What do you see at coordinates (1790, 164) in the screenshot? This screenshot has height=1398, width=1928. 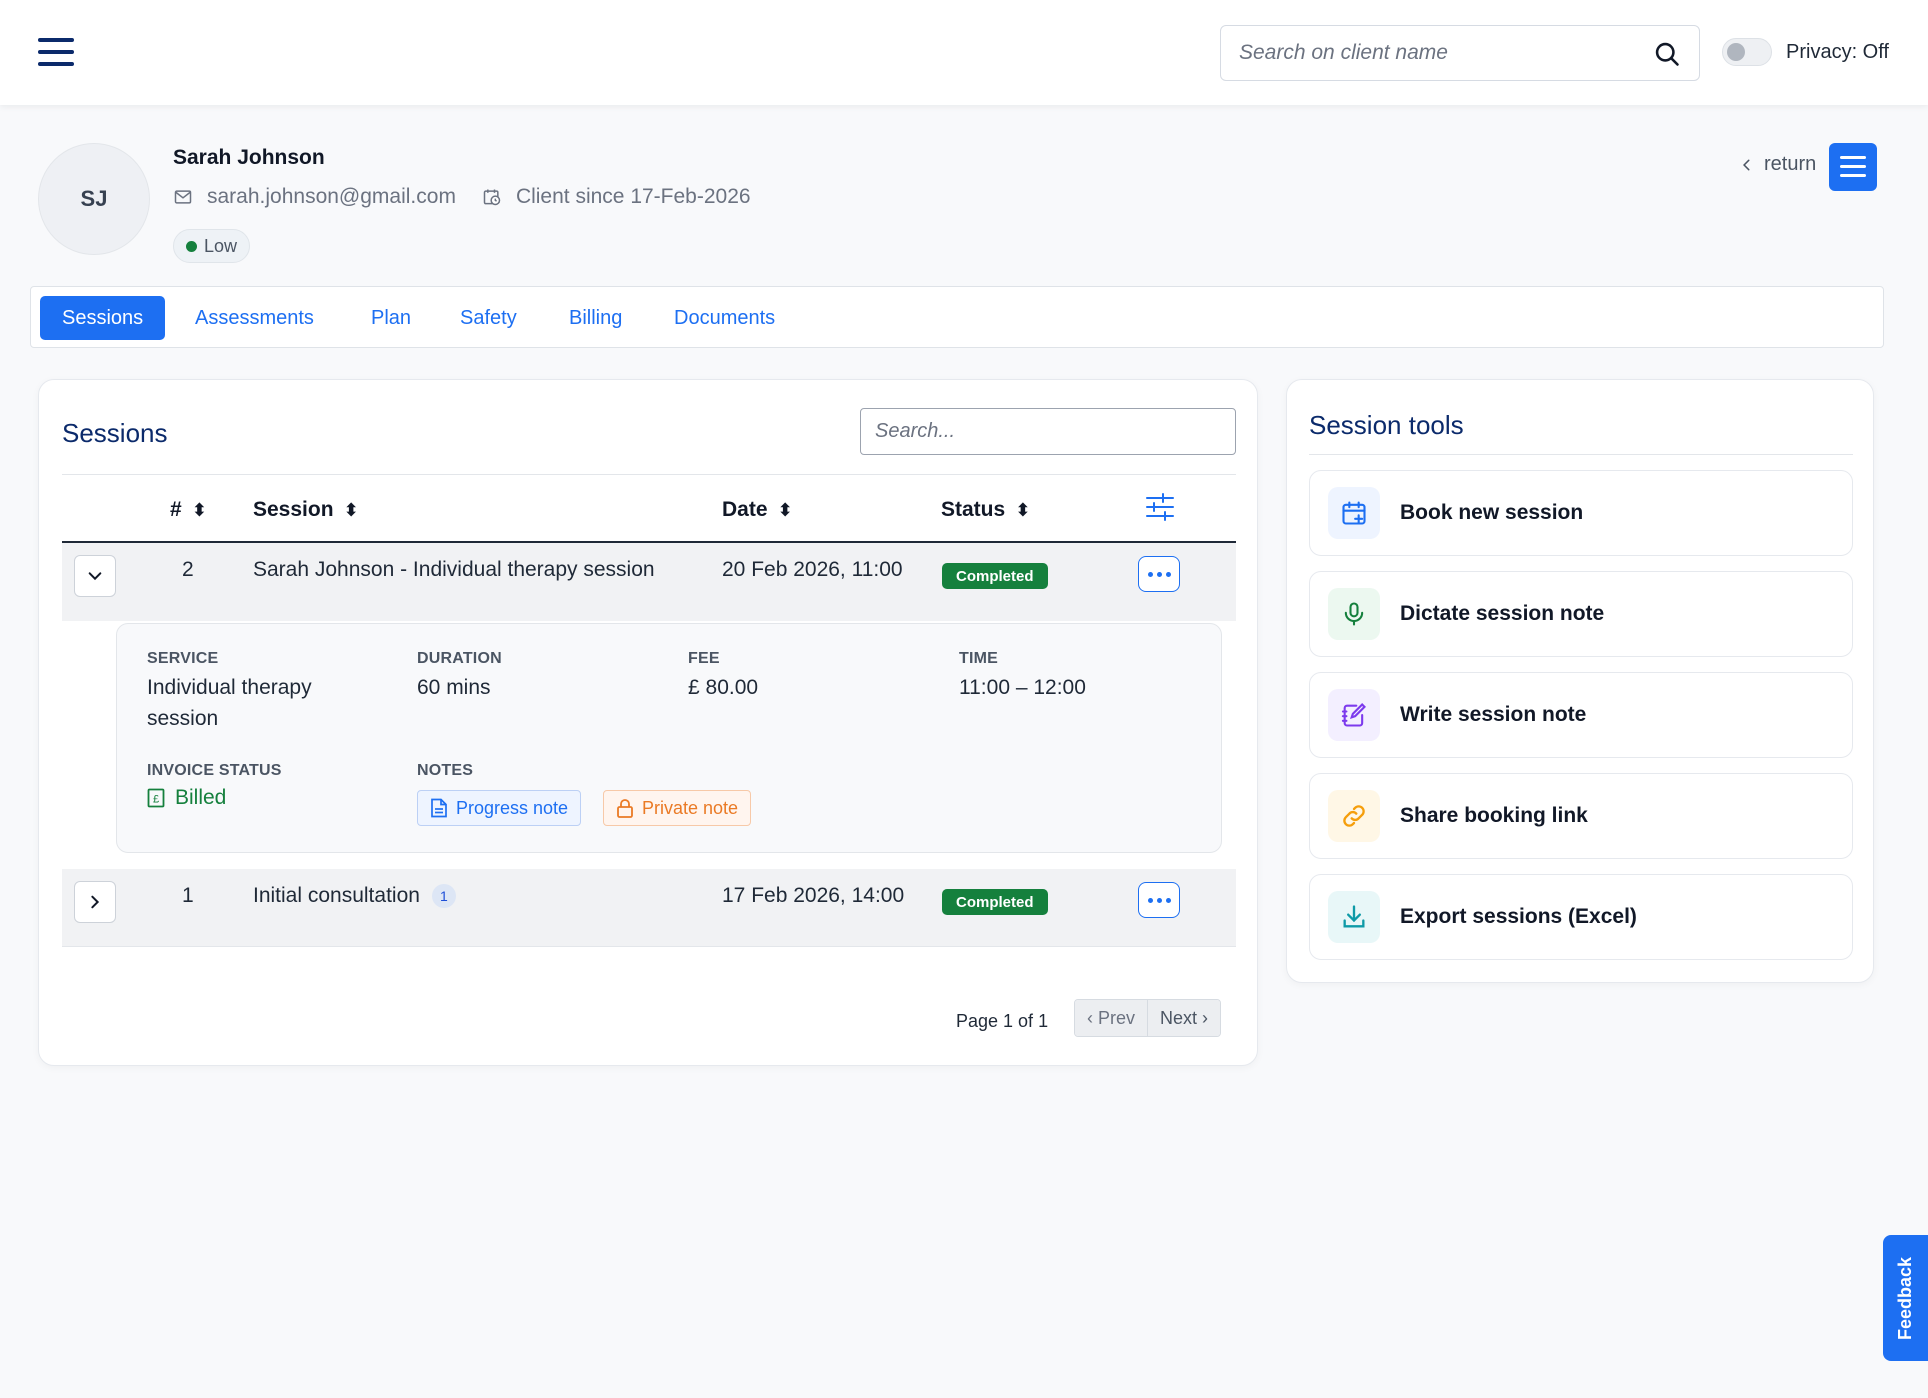 I see `return-label: return` at bounding box center [1790, 164].